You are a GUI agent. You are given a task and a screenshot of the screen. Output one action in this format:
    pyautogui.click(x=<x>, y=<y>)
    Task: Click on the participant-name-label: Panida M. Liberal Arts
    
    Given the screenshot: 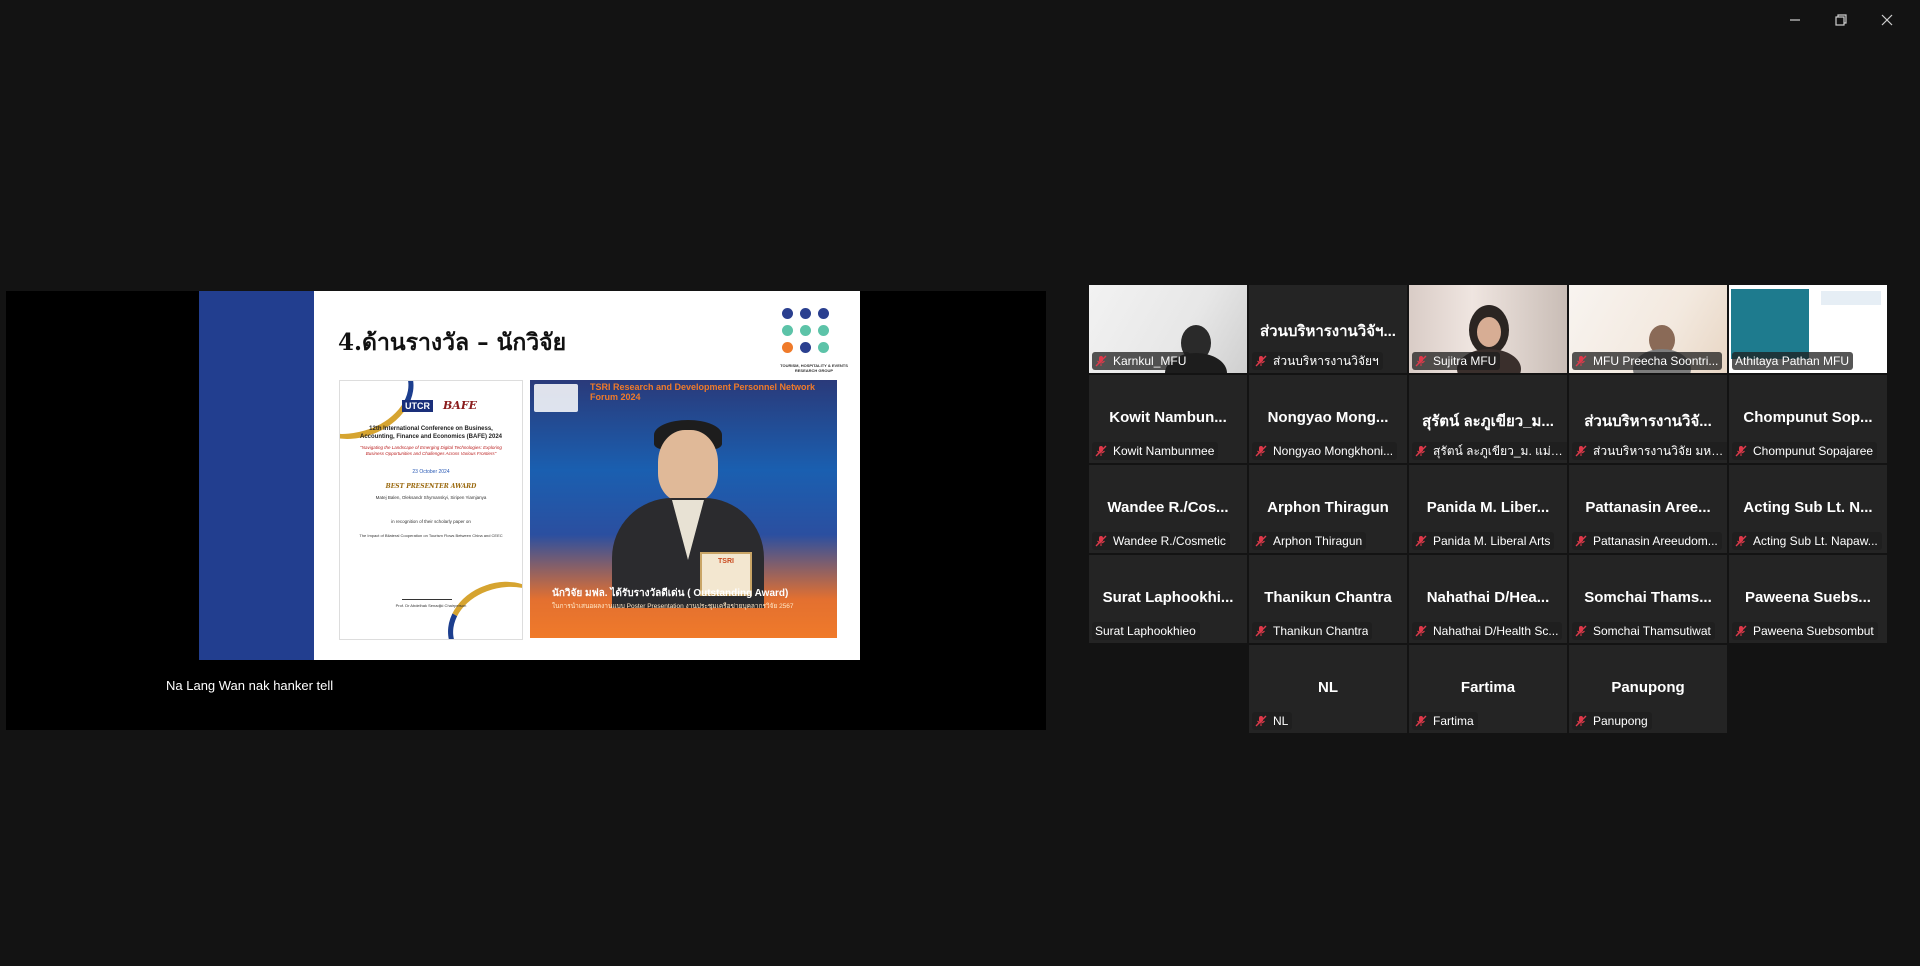 What is the action you would take?
    pyautogui.click(x=1483, y=541)
    